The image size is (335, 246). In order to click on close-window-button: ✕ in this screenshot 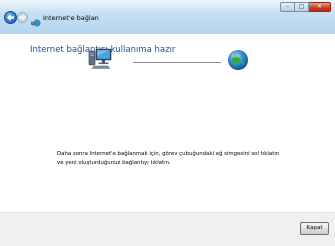, I will do `click(320, 7)`.